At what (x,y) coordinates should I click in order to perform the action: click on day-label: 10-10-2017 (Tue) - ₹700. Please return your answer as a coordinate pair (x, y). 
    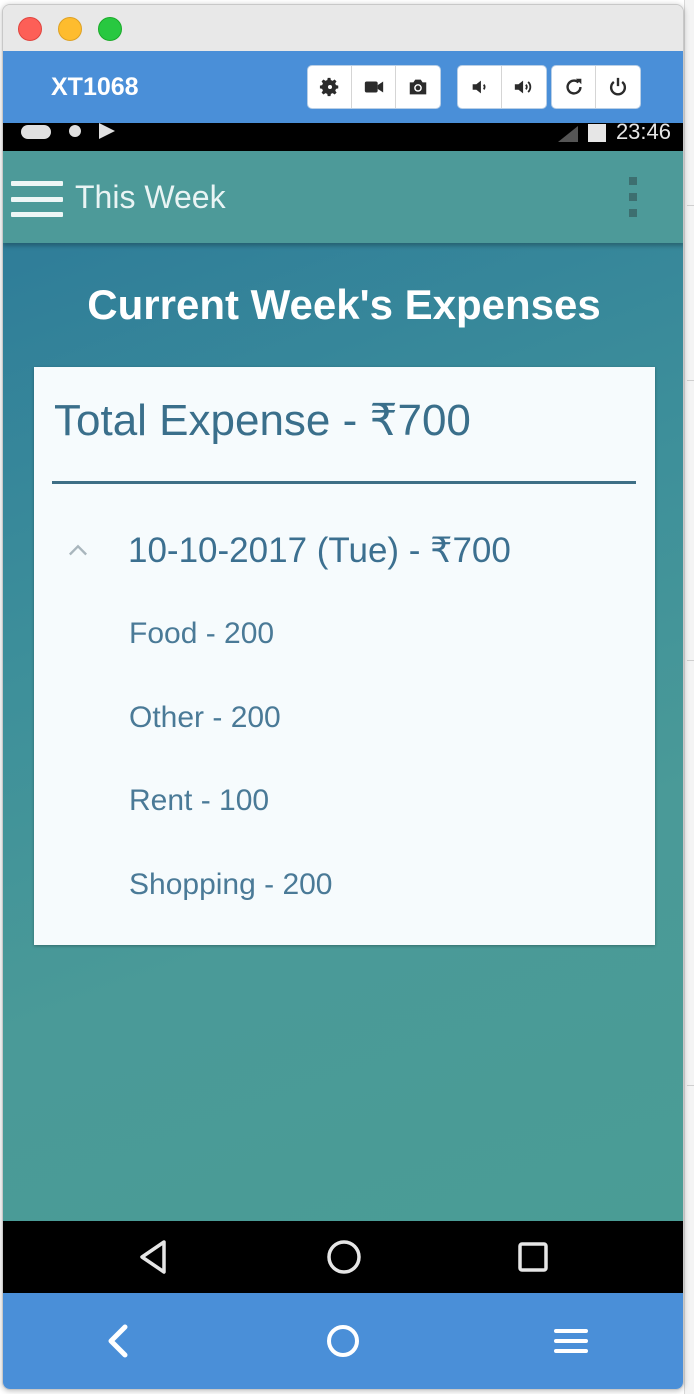
    Looking at the image, I should click on (319, 550).